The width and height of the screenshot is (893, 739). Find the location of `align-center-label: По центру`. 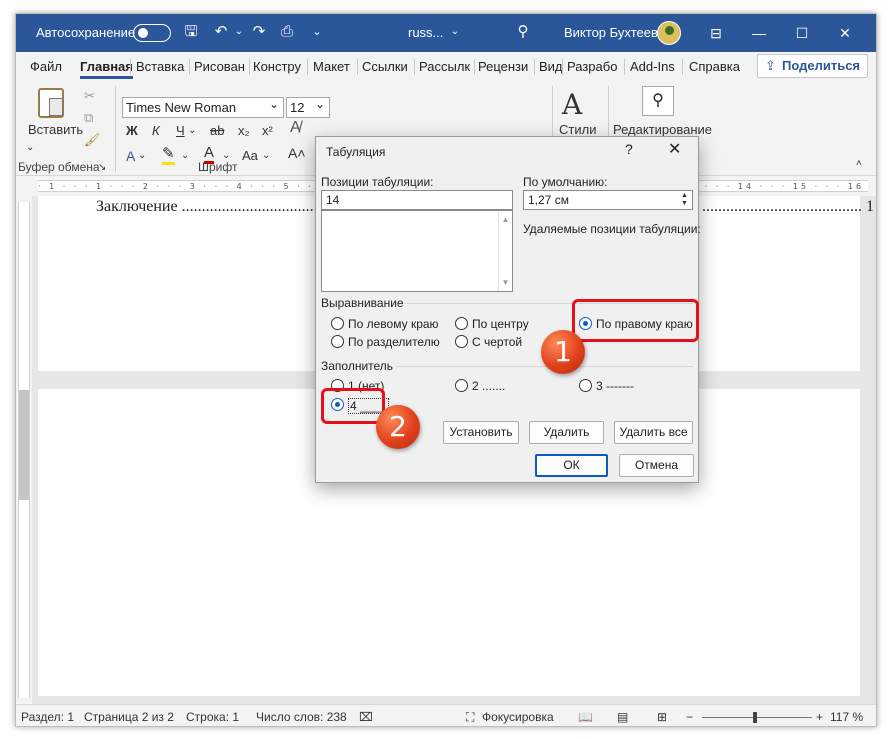

align-center-label: По центру is located at coordinates (500, 324).